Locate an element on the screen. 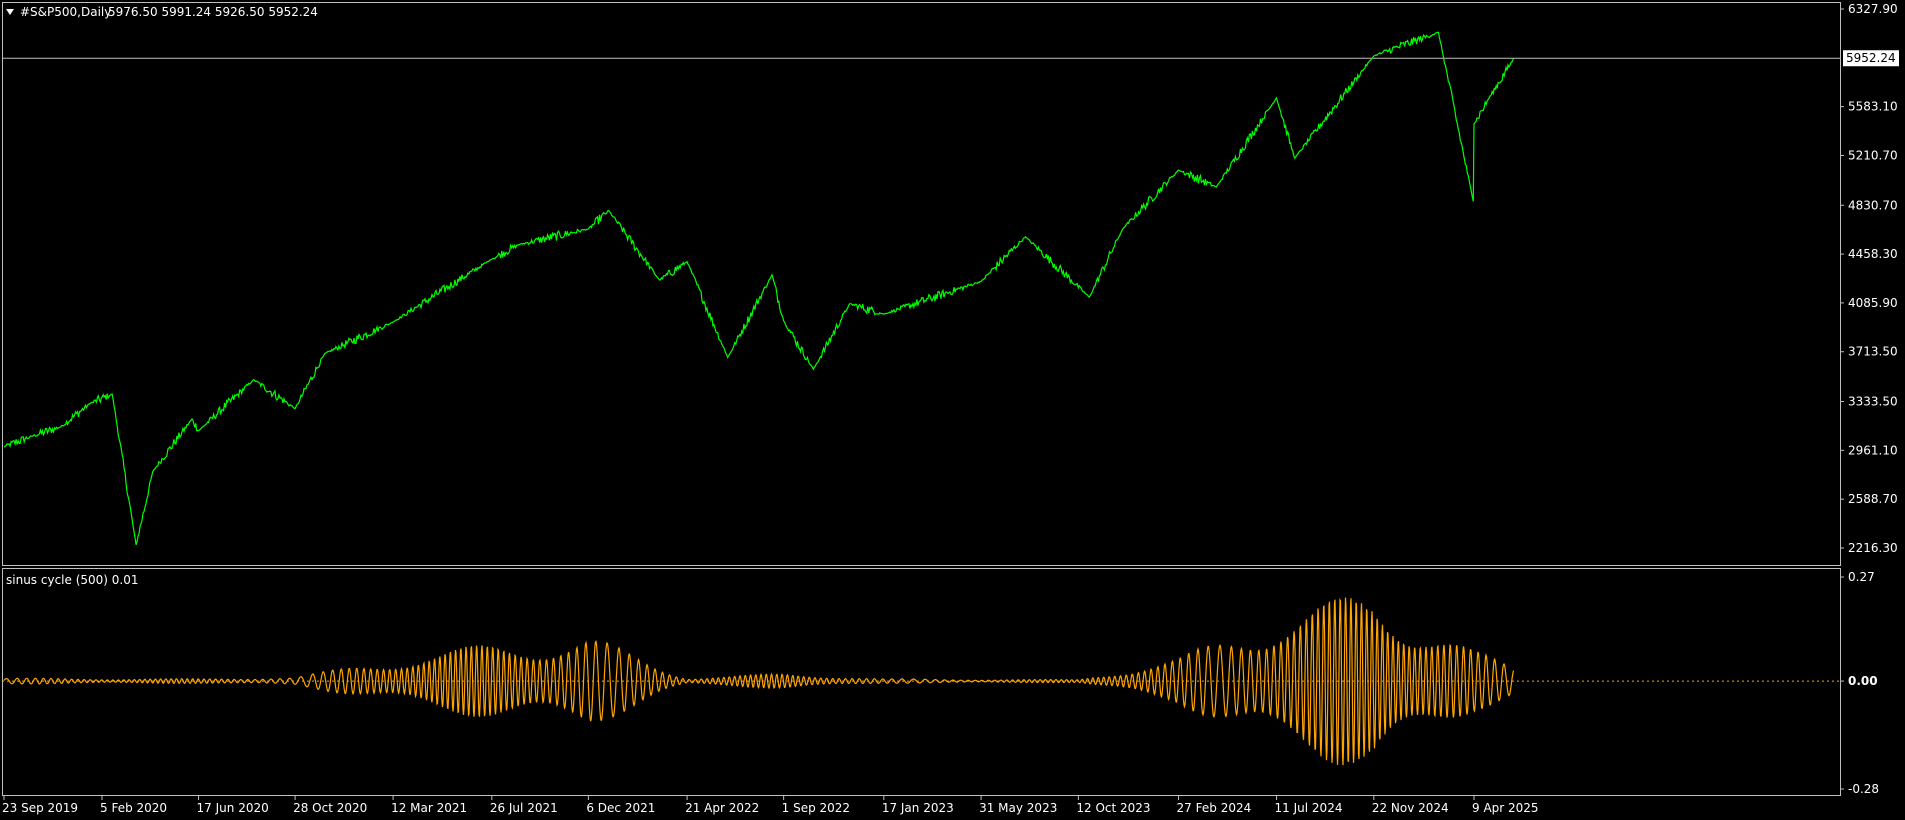 The width and height of the screenshot is (1905, 820). price-tick-label: 2961.10 is located at coordinates (1873, 450).